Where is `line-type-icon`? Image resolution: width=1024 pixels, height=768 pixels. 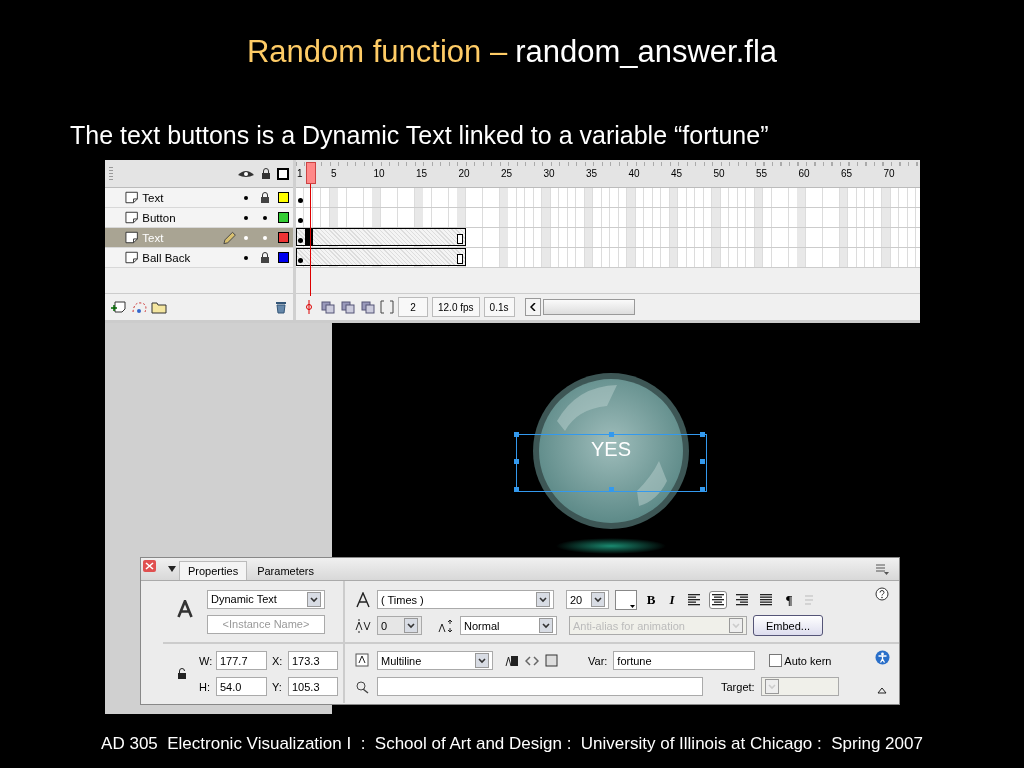
line-type-icon is located at coordinates (363, 660).